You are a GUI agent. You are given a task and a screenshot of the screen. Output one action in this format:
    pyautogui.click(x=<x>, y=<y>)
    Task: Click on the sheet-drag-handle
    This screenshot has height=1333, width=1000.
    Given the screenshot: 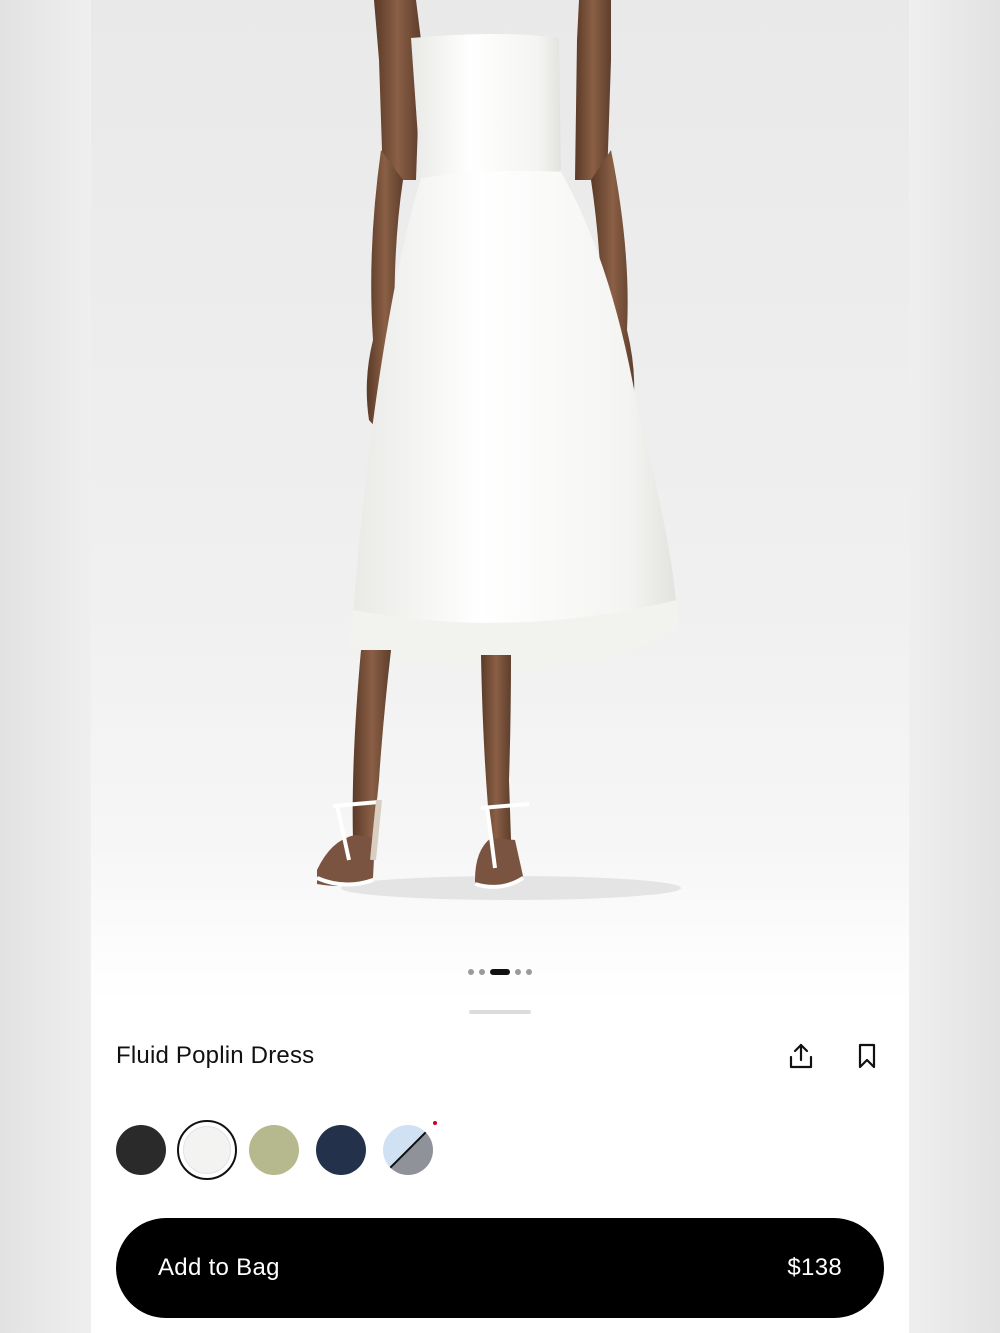 What is the action you would take?
    pyautogui.click(x=500, y=1012)
    